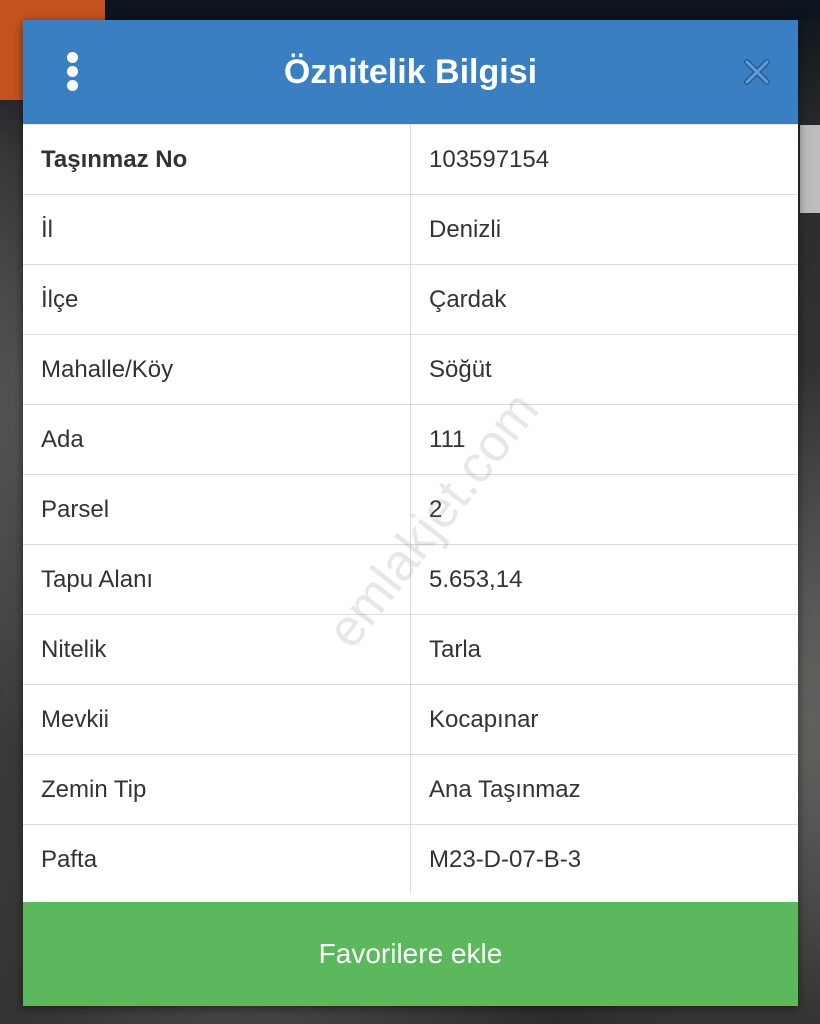  I want to click on attribute-value: 2, so click(436, 509).